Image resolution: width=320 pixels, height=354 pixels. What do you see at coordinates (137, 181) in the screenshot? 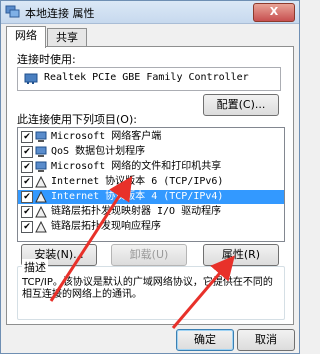
I see `list-item-label: Internet 协议版本 6 (TCP/IPv6)` at bounding box center [137, 181].